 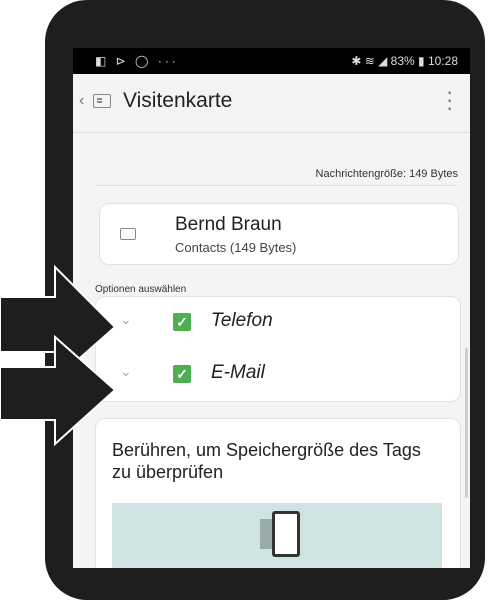 What do you see at coordinates (182, 374) in the screenshot?
I see `checkbox-email: ✓` at bounding box center [182, 374].